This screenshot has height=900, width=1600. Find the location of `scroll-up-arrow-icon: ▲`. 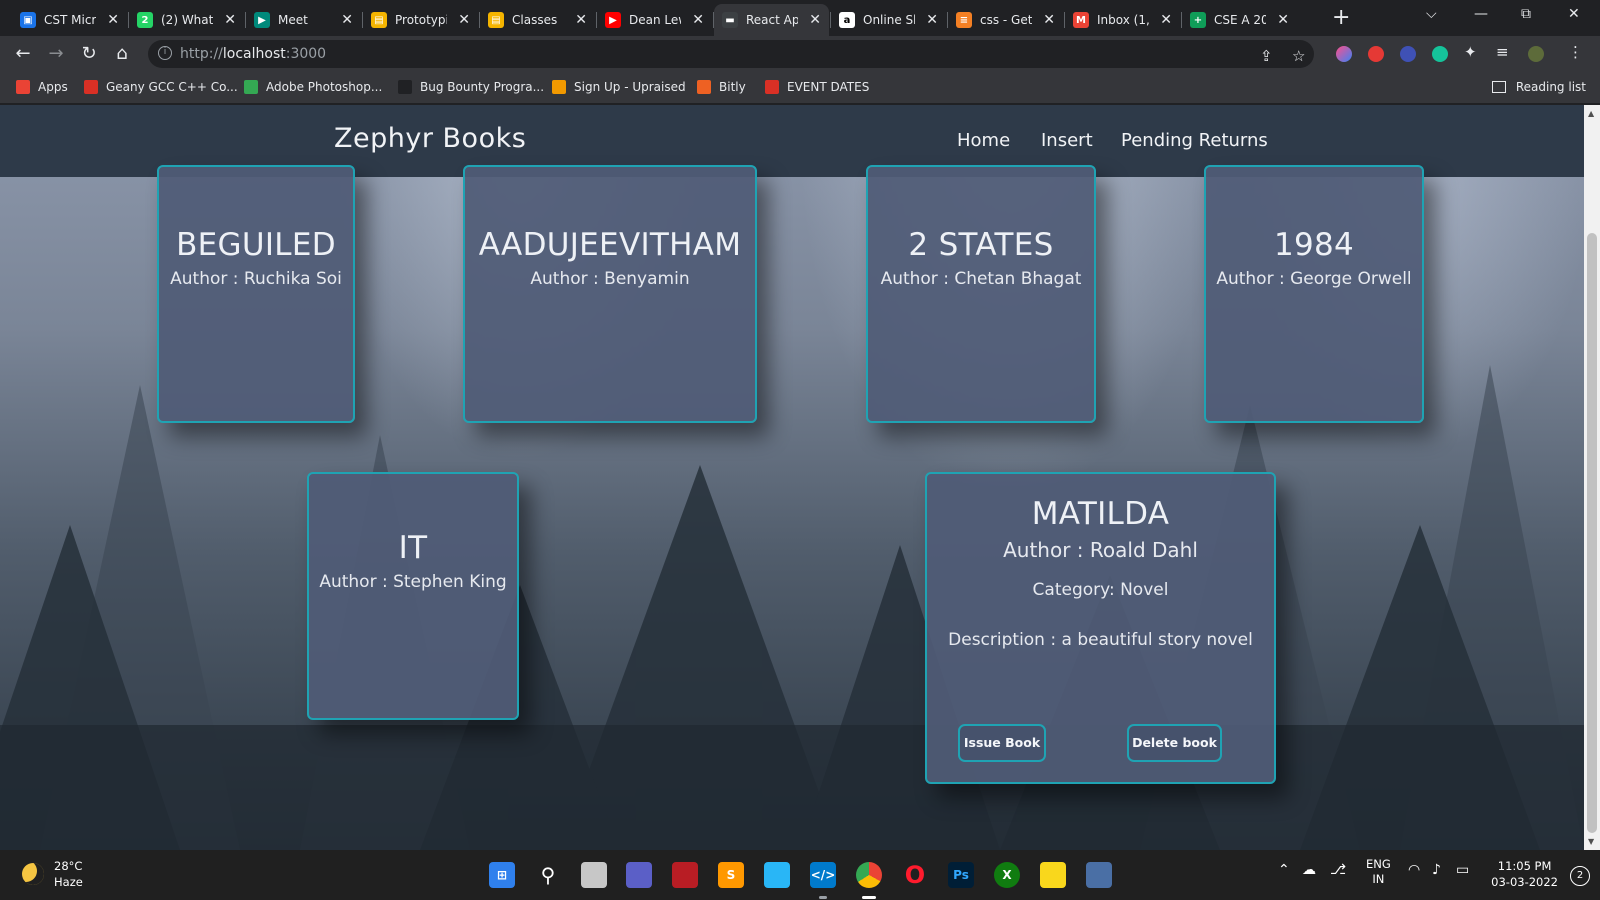

scroll-up-arrow-icon: ▲ is located at coordinates (1591, 113).